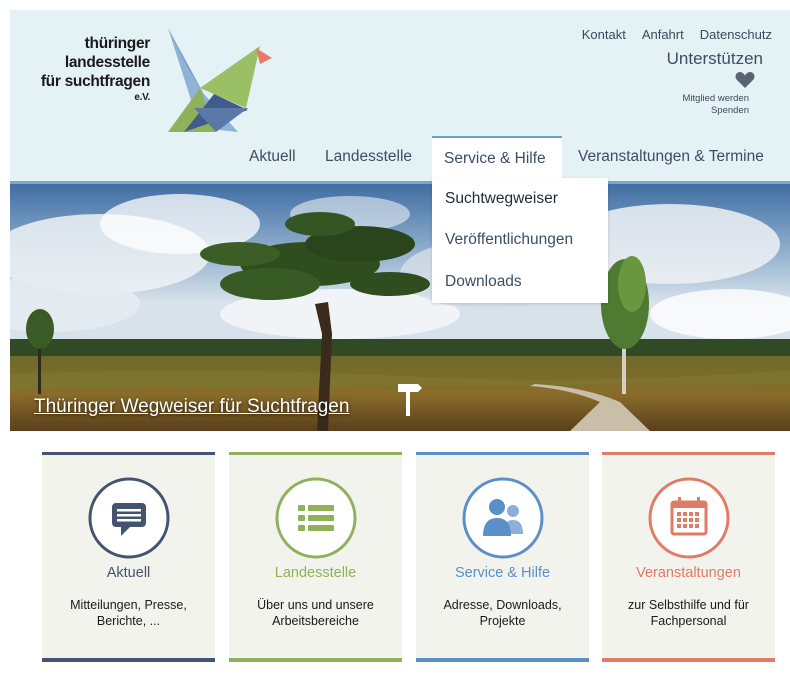 The image size is (790, 679). I want to click on nav-item-landesstelle: Landesstelle, so click(368, 159).